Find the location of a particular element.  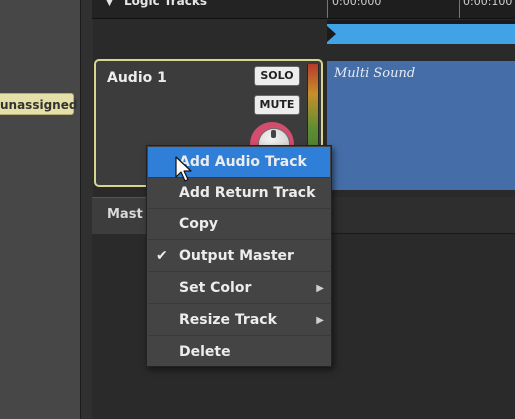

loop-region is located at coordinates (421, 34).